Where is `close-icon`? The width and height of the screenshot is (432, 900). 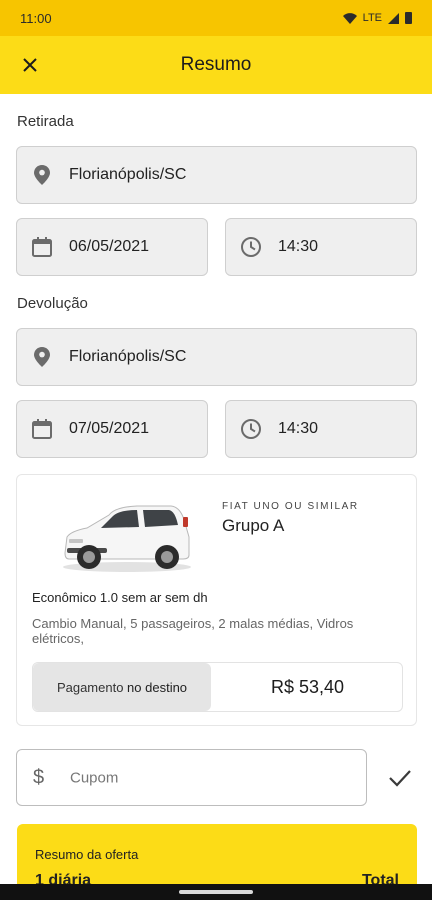 close-icon is located at coordinates (30, 65).